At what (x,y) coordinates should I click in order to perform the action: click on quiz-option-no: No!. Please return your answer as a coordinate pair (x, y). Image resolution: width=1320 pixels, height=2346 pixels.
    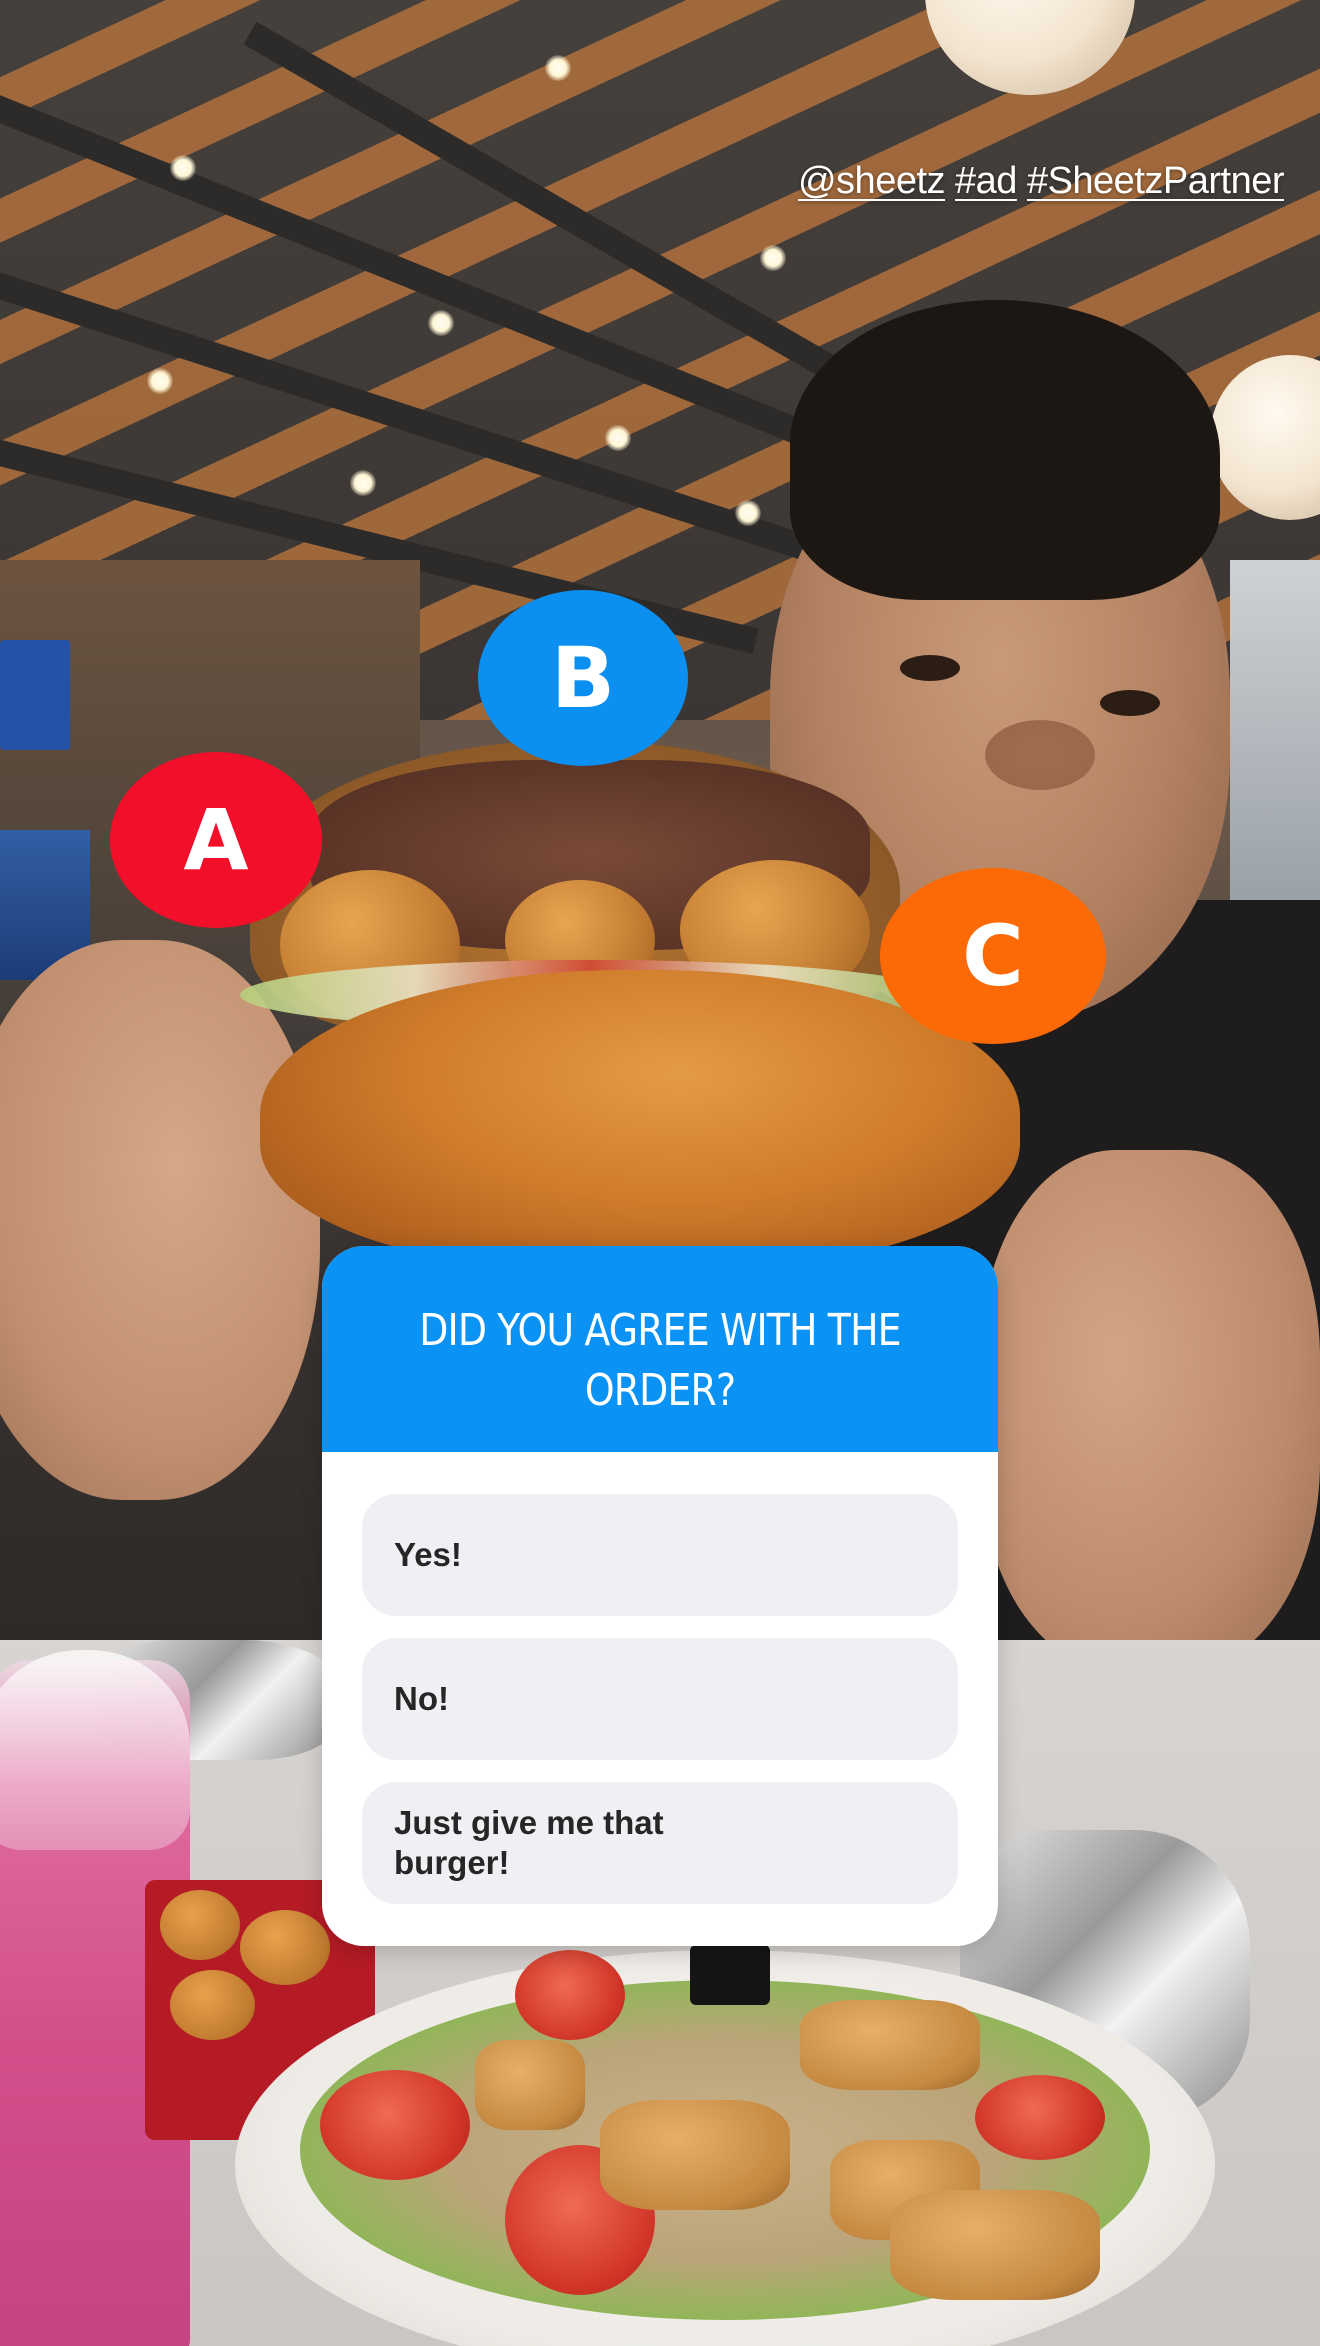
    Looking at the image, I should click on (660, 1699).